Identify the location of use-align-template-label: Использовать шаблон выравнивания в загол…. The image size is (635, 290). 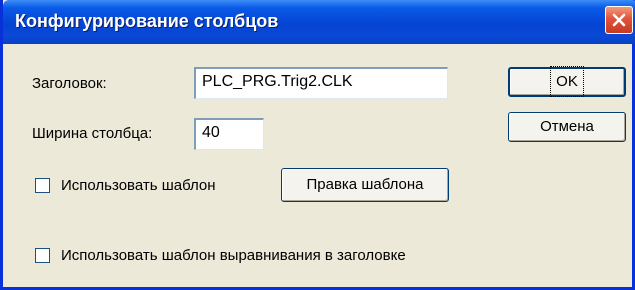
(233, 255).